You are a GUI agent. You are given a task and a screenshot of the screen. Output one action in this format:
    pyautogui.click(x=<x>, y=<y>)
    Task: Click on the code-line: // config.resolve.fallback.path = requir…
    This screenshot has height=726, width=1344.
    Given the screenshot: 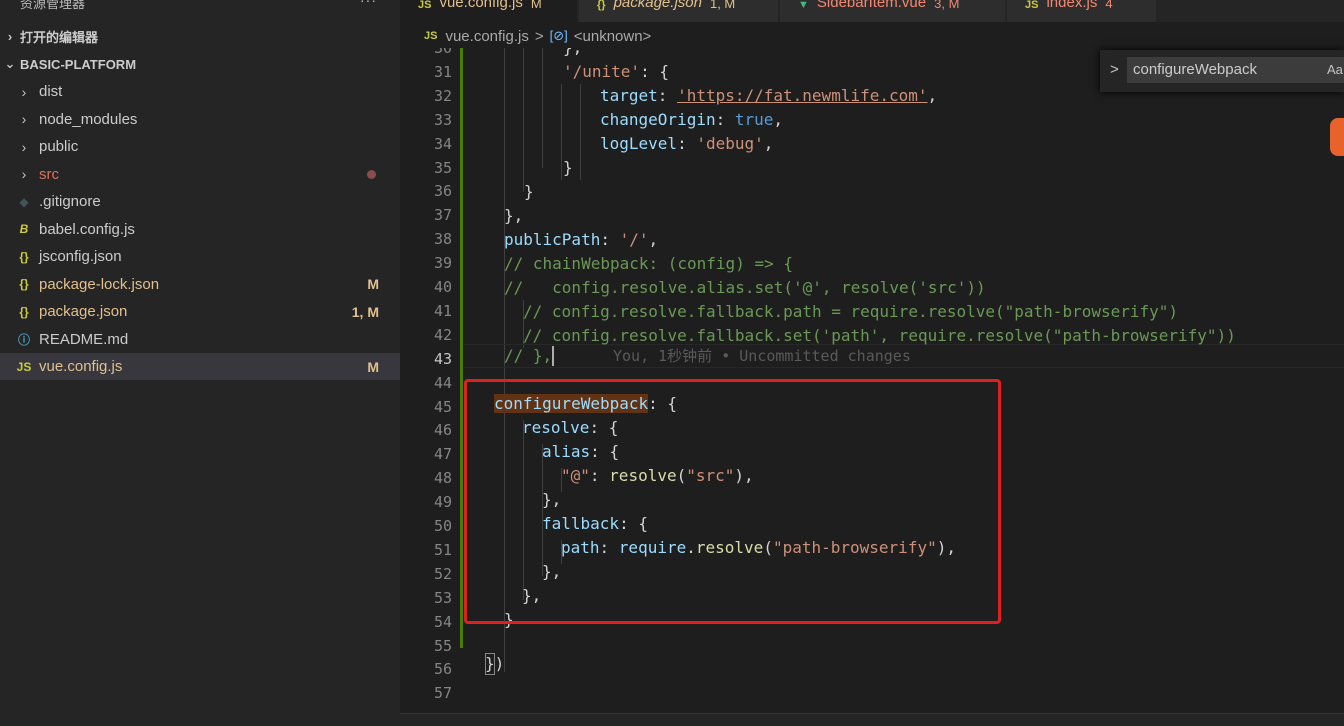 What is the action you would take?
    pyautogui.click(x=851, y=311)
    